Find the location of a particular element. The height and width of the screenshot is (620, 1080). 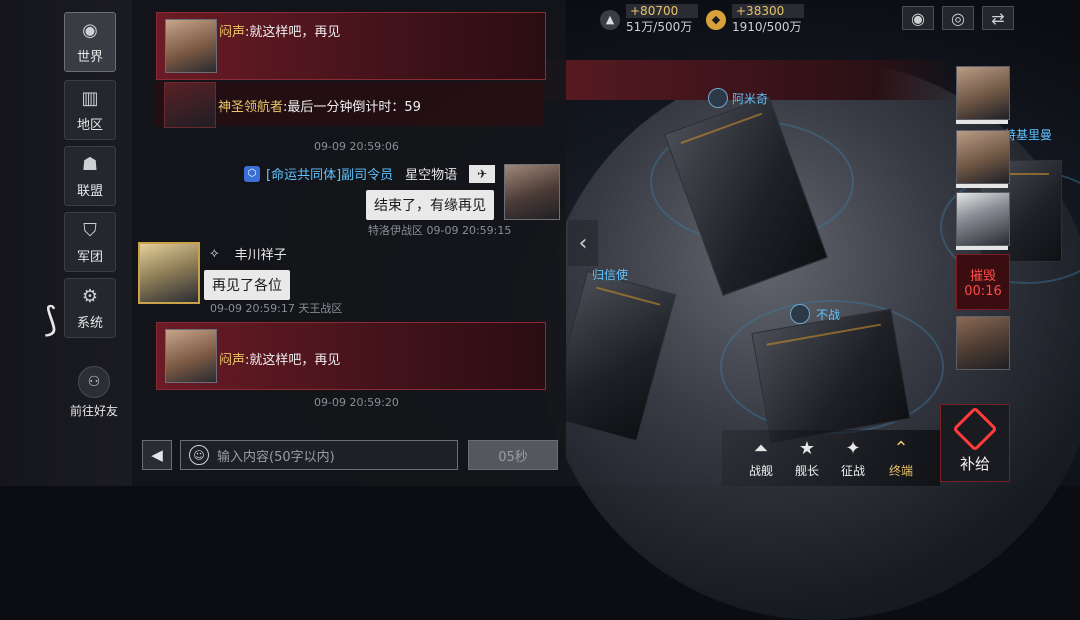

button-label: 征战 is located at coordinates (852, 471).